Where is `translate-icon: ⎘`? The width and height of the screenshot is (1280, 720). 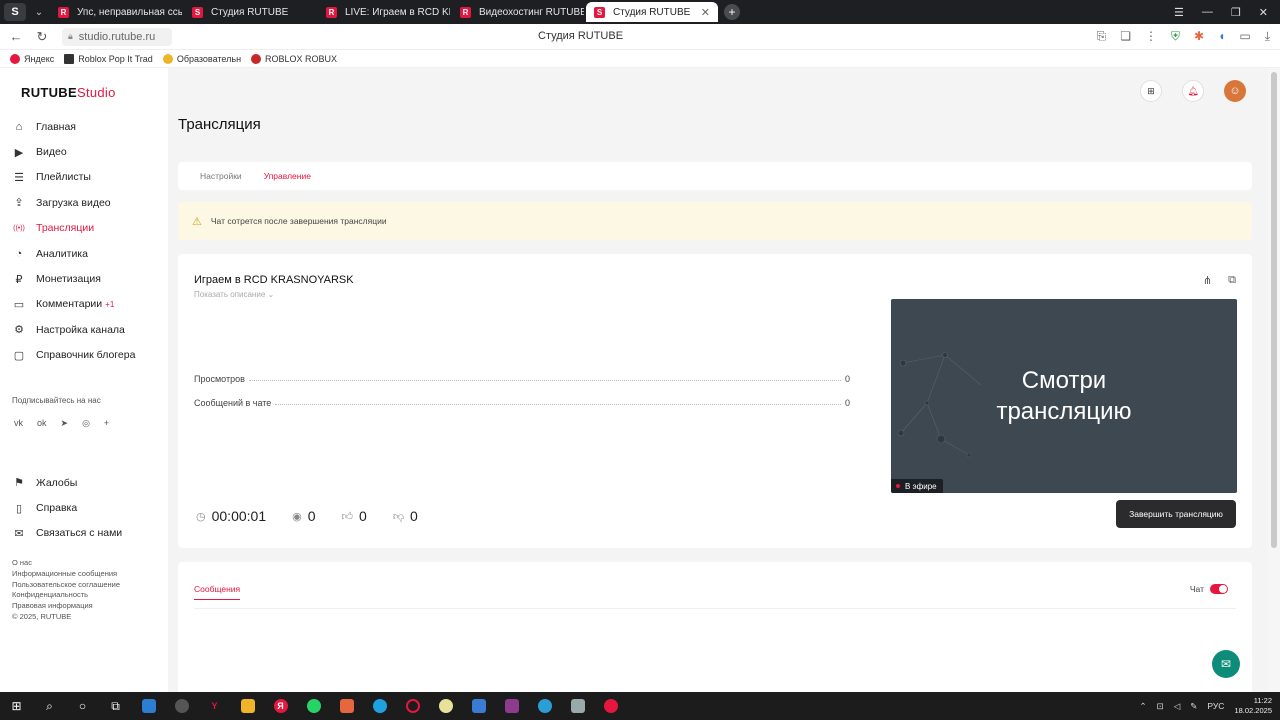
translate-icon: ⎘ is located at coordinates (1102, 36).